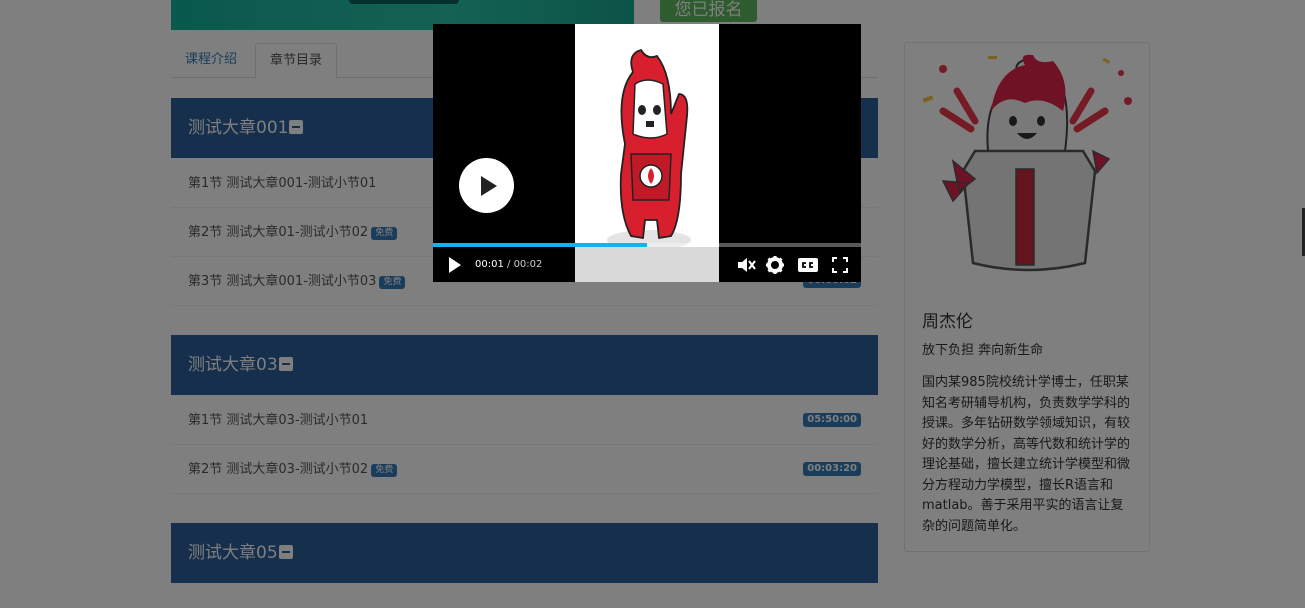 The image size is (1305, 608). I want to click on current-time: 00:01, so click(489, 264).